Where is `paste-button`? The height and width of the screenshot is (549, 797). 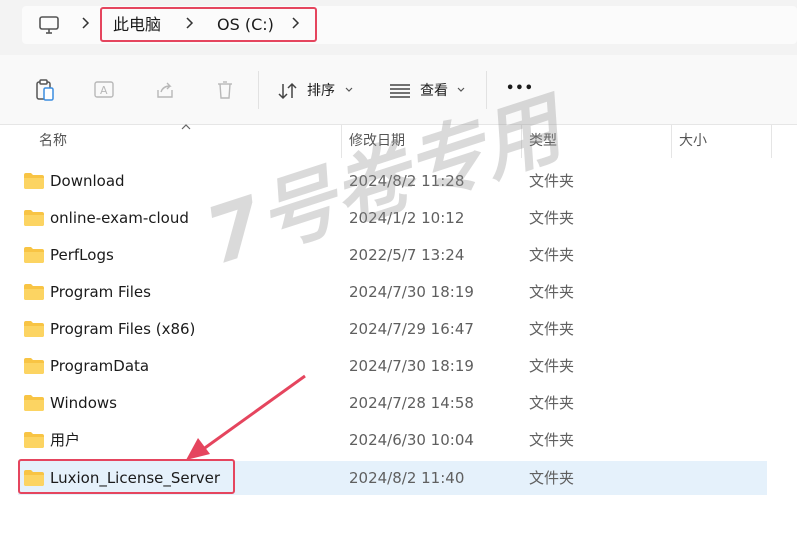
paste-button is located at coordinates (45, 90).